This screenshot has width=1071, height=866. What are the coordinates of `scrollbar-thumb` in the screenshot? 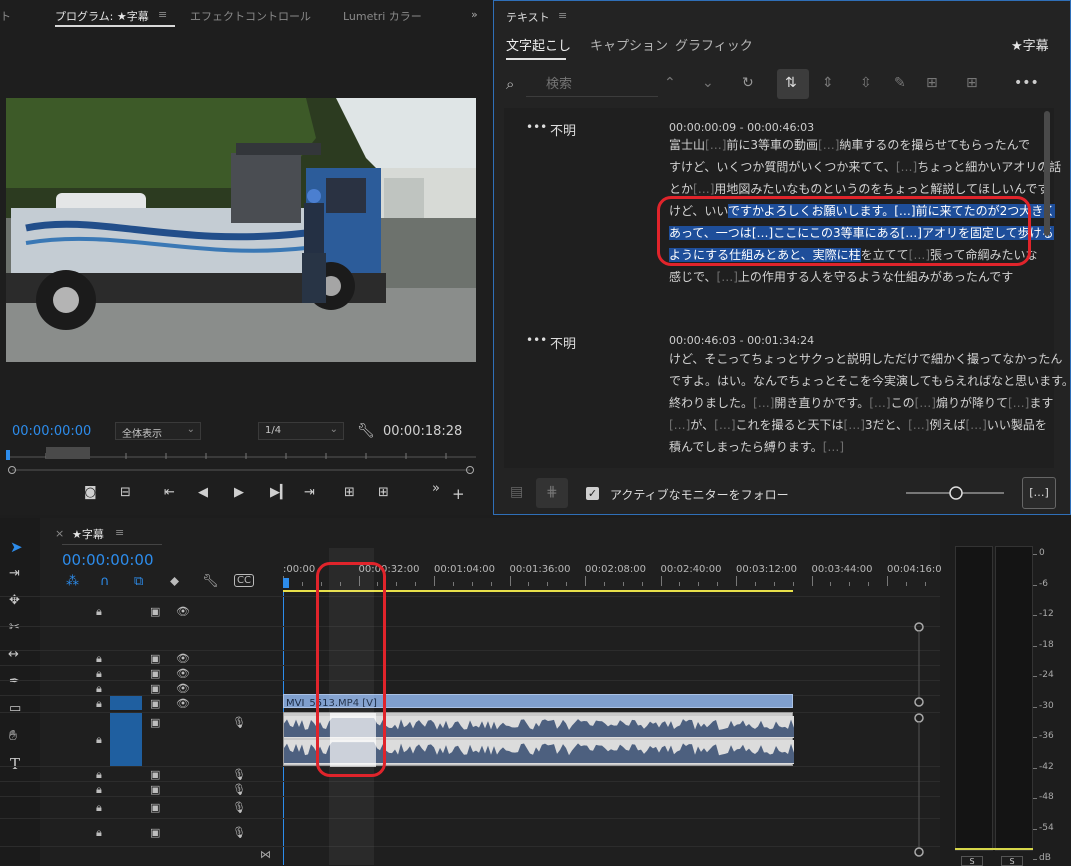 It's located at (1047, 173).